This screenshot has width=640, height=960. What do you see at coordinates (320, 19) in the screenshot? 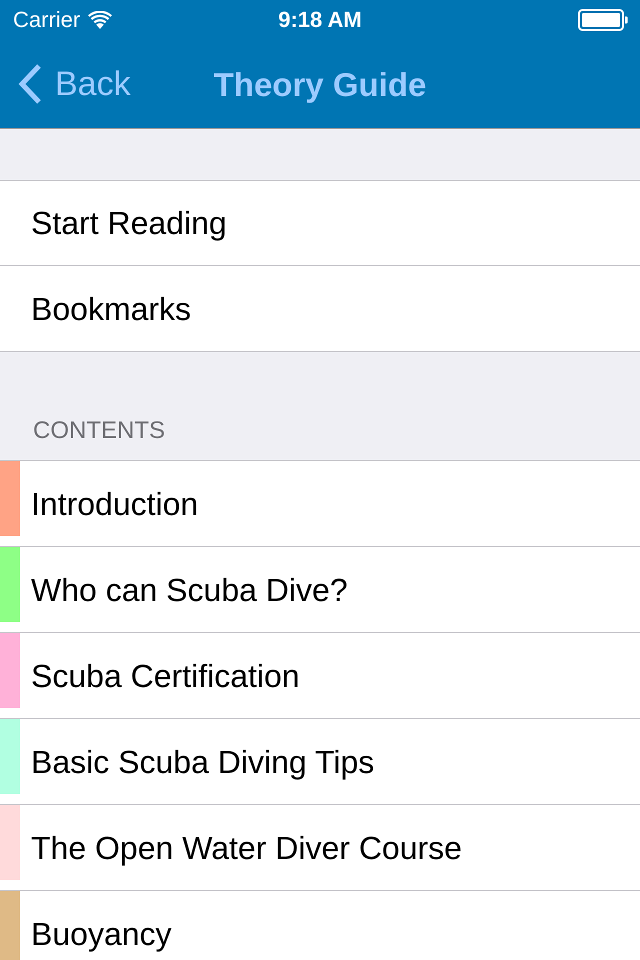
I see `status-time: 9:18 AM` at bounding box center [320, 19].